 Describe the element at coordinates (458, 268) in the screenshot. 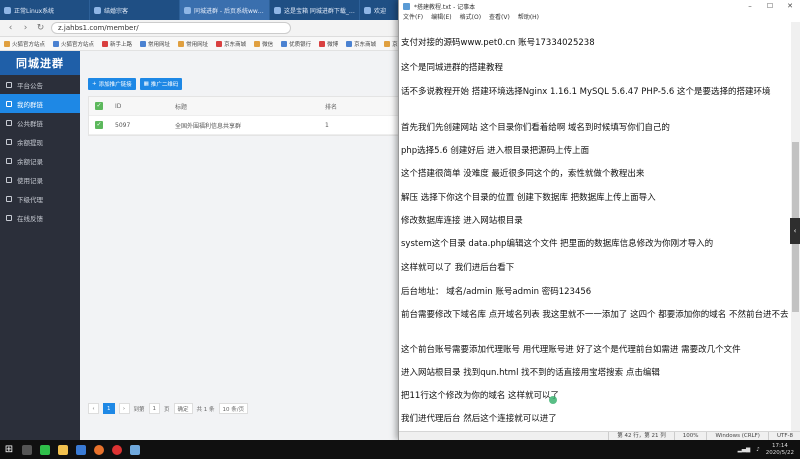

I see `text-line: 这样就可以了 我们进后台看下` at that location.